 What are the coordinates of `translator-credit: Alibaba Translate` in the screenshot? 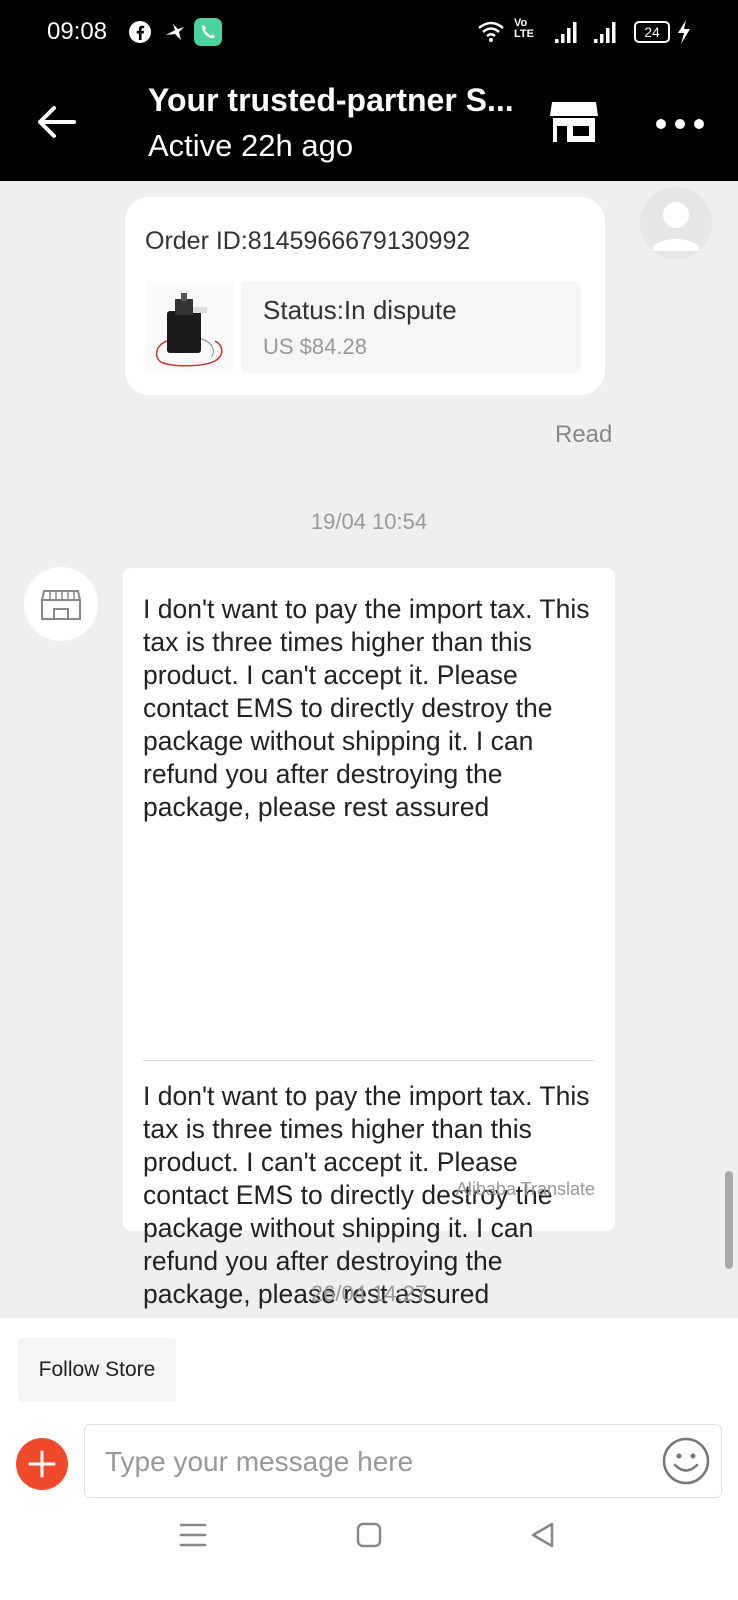 It's located at (525, 1189).